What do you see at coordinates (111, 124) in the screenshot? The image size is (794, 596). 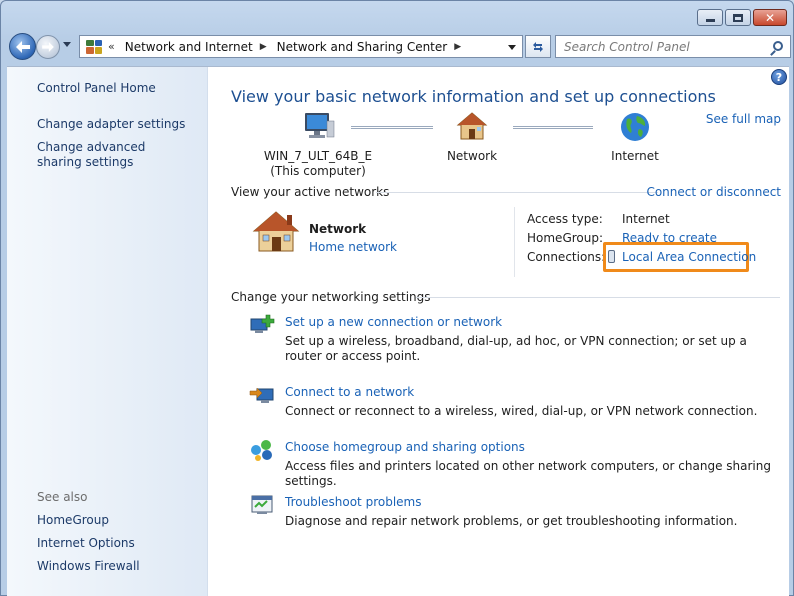 I see `sidebar-change-adapter-settings: Change adapter settings` at bounding box center [111, 124].